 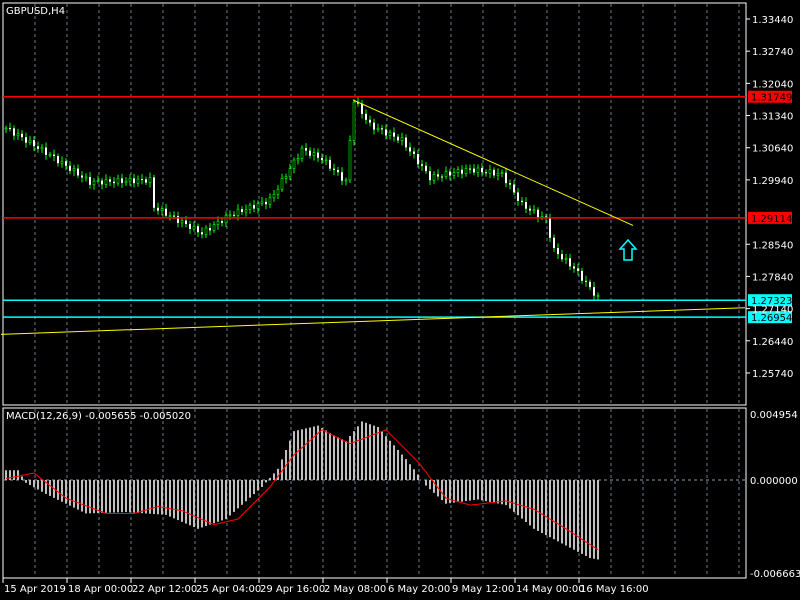 I want to click on price-level-label: 1.29114, so click(x=771, y=219).